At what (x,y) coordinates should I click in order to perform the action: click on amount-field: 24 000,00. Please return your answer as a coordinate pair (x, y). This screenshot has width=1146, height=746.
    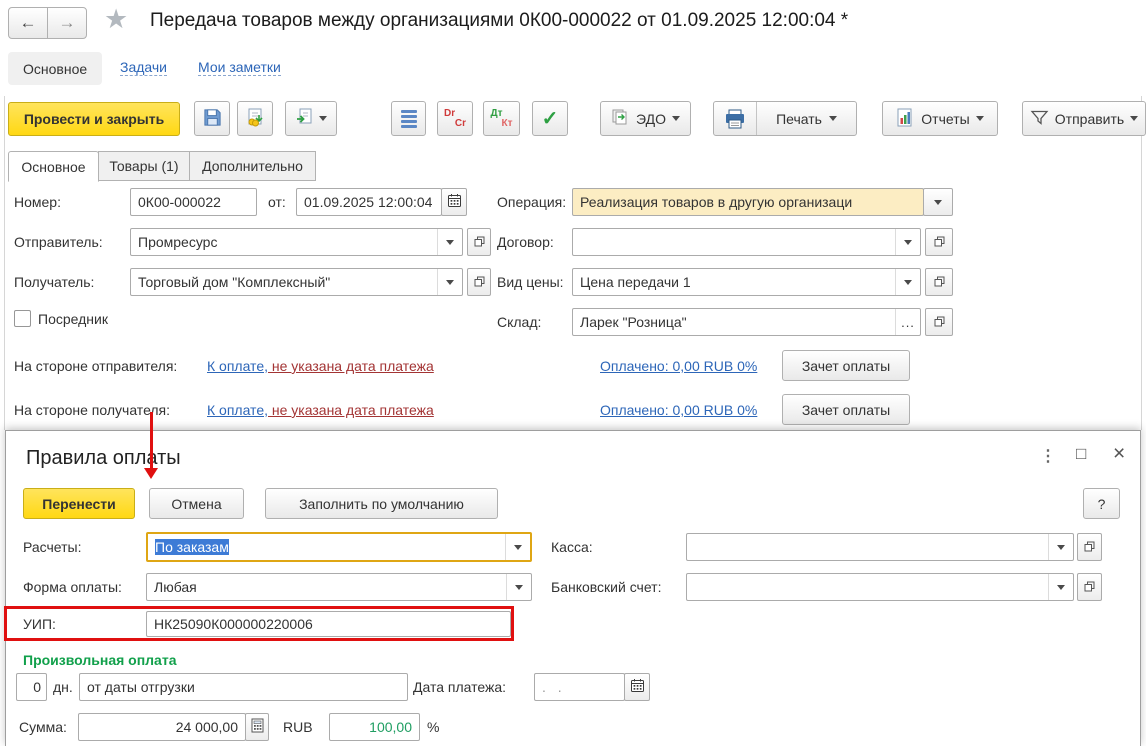
    Looking at the image, I should click on (162, 727).